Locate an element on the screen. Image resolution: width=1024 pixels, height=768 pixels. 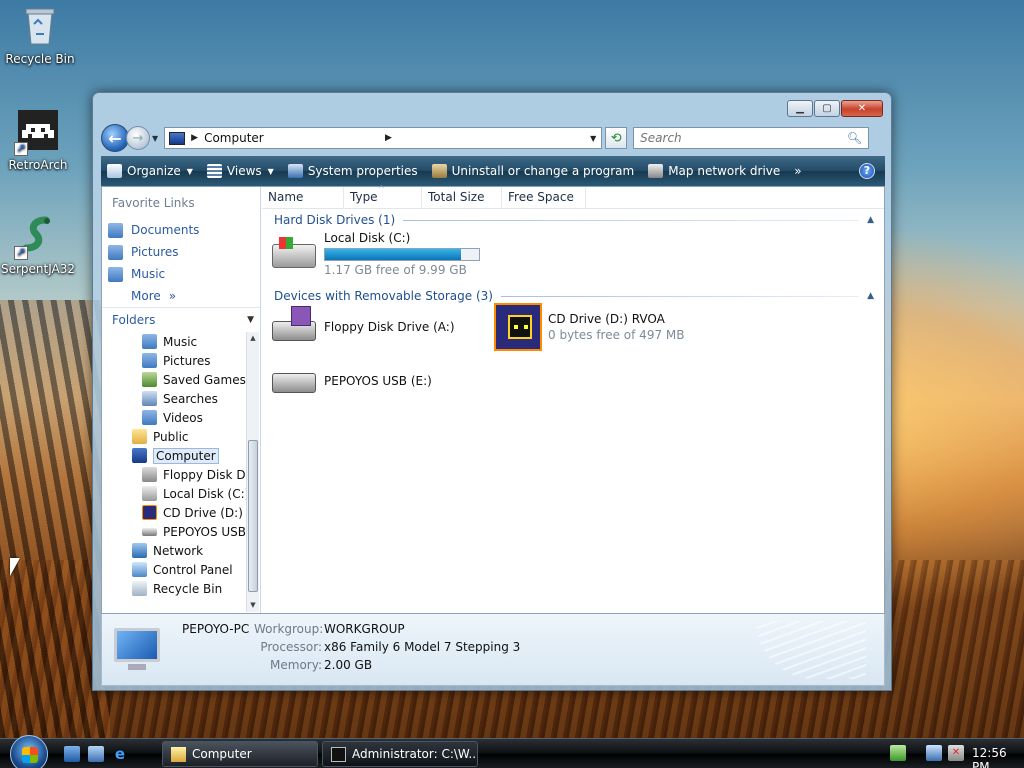
column-header-free-space: Free Space is located at coordinates (544, 197).